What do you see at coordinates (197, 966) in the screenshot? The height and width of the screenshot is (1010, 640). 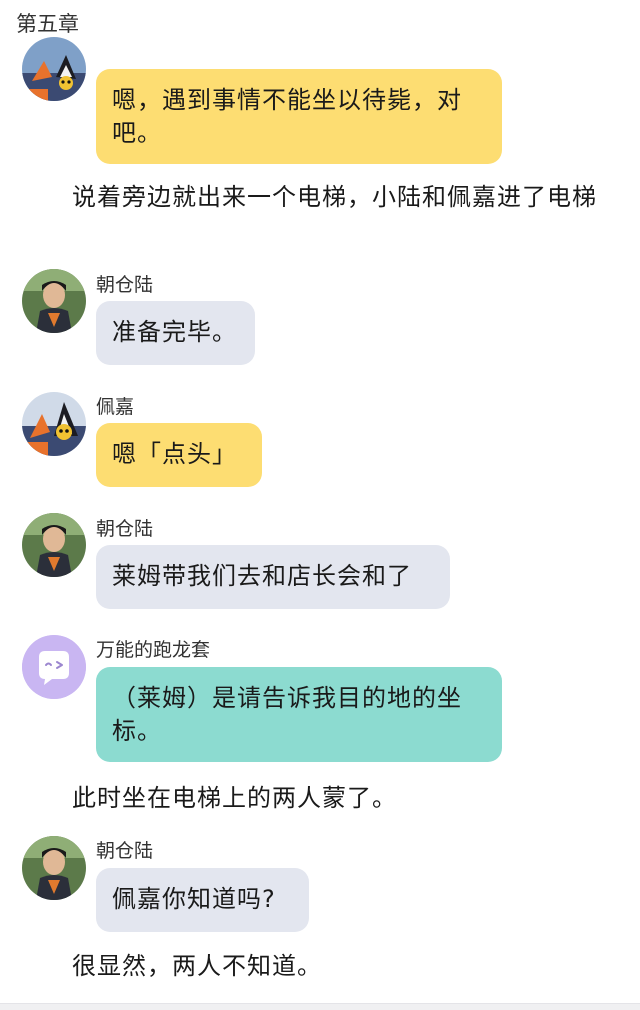 I see `narration-text: 很显然，两人不知道。` at bounding box center [197, 966].